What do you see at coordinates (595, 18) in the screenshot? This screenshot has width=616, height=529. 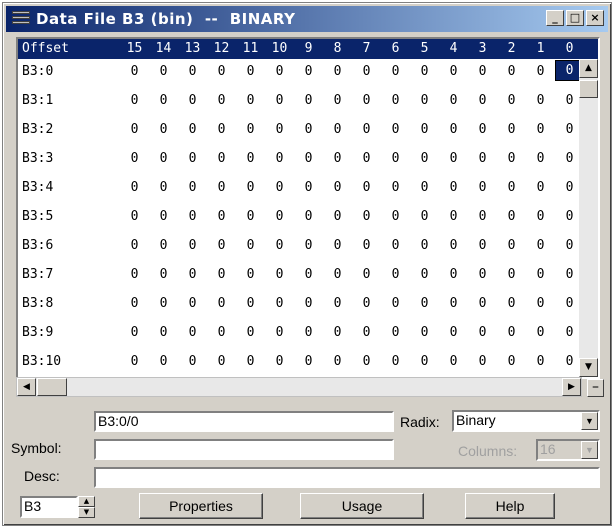 I see `close-icon: ×` at bounding box center [595, 18].